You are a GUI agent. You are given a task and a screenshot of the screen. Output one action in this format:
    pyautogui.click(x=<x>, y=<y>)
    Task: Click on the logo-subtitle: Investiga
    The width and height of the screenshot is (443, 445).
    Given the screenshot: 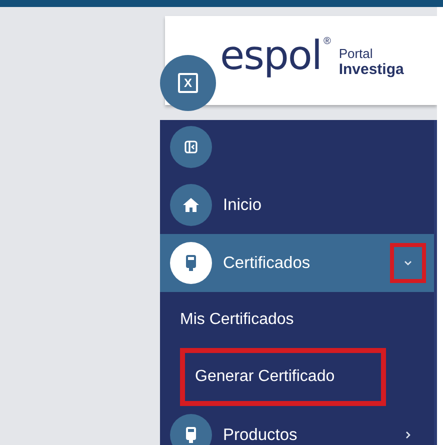 What is the action you would take?
    pyautogui.click(x=371, y=70)
    